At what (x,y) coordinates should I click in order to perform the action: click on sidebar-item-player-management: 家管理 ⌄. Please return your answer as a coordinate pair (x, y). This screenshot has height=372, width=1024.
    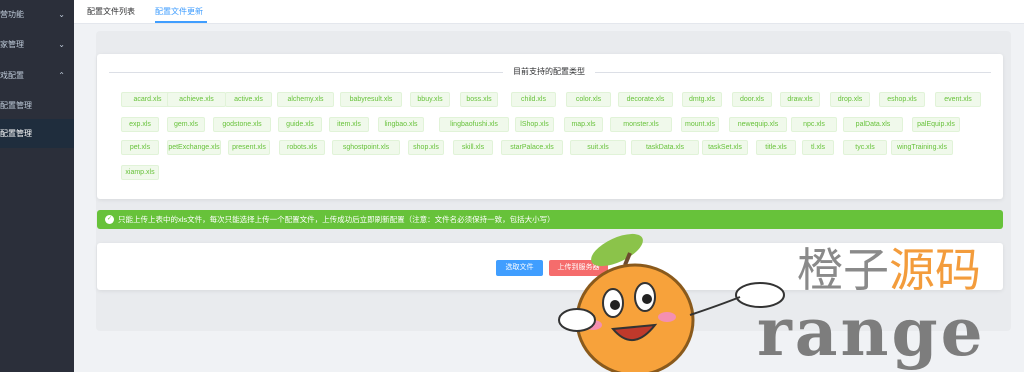
    Looking at the image, I should click on (37, 45).